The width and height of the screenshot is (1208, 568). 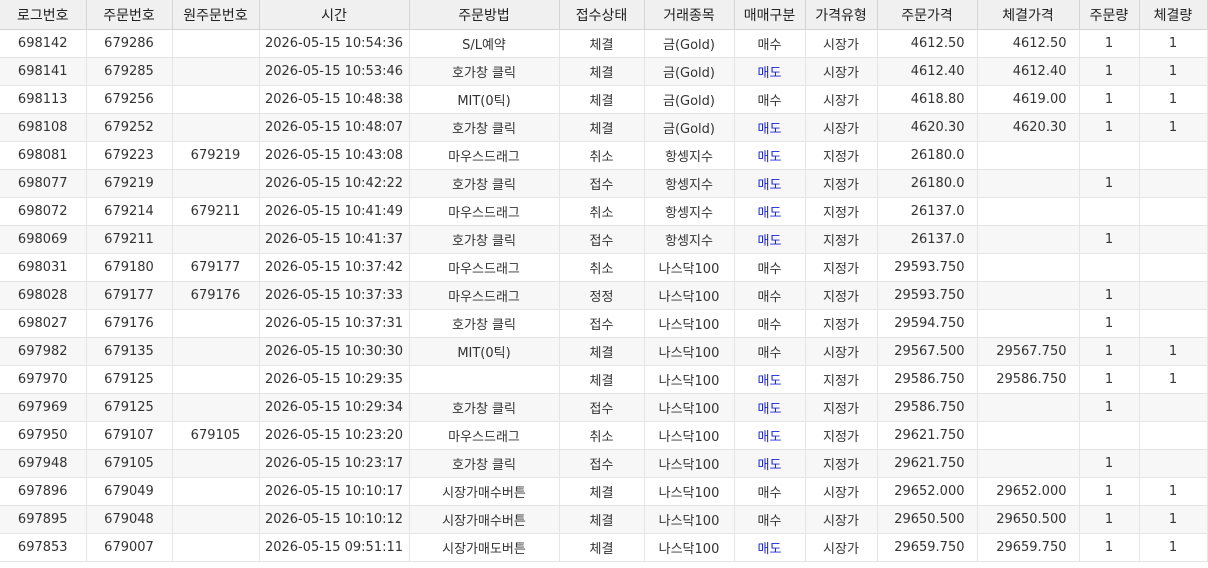 I want to click on cell-method: 시장가매도버튼, so click(x=484, y=547).